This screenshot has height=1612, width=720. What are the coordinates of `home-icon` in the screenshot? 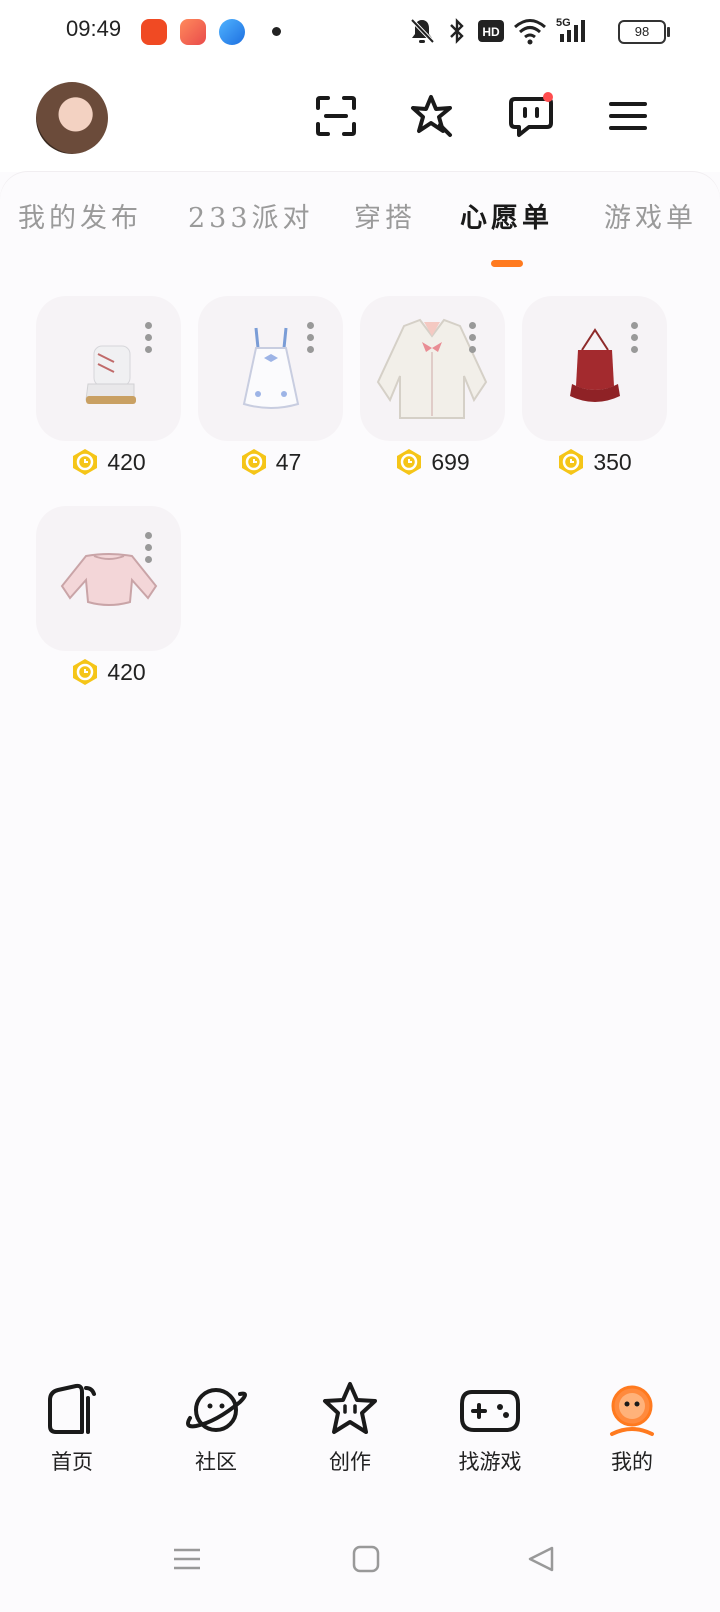 It's located at (72, 1408).